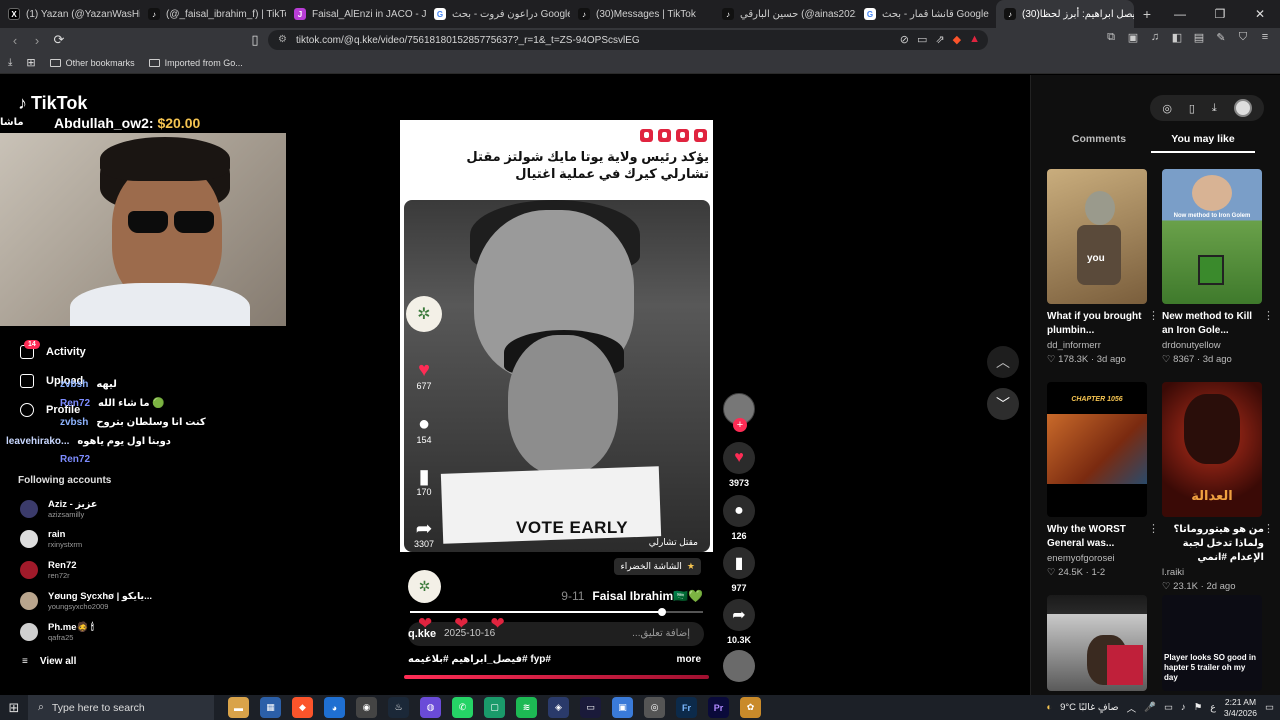 The width and height of the screenshot is (1280, 720). What do you see at coordinates (48, 570) in the screenshot?
I see `following-account: Ren72 ren72r` at bounding box center [48, 570].